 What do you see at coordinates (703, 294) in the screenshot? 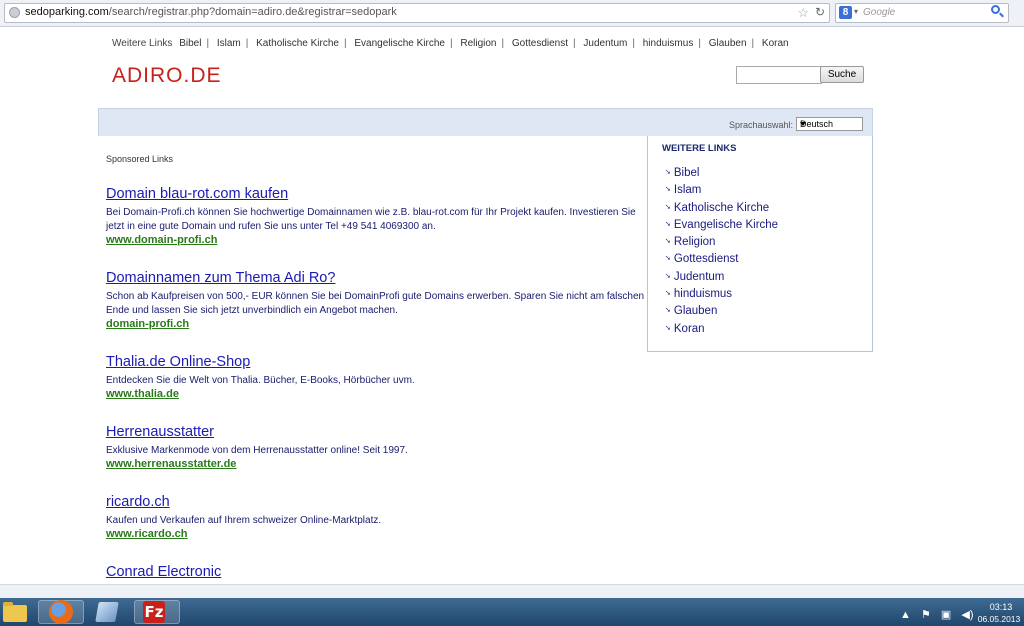
I see `sidebar-item-label: hinduismus` at bounding box center [703, 294].